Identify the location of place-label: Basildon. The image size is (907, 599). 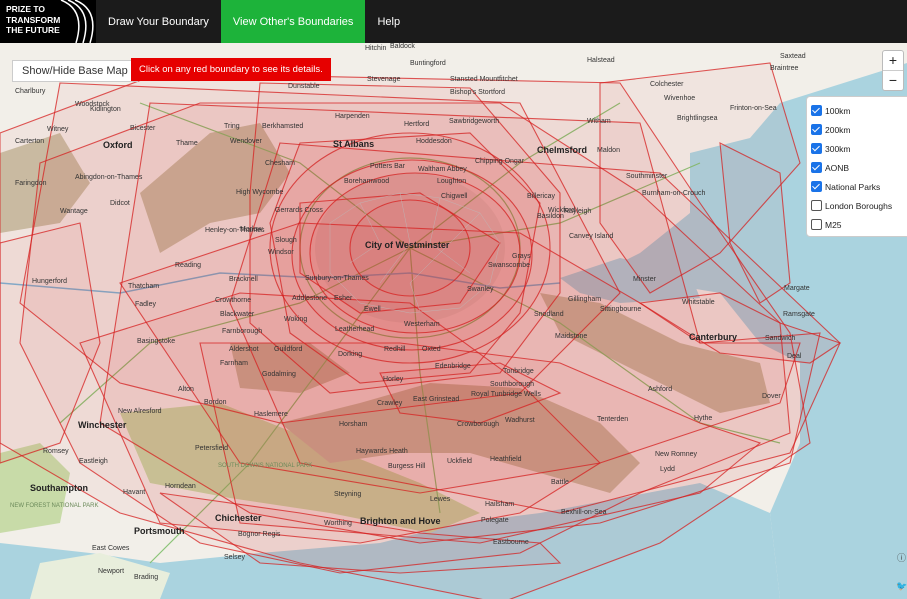
(550, 216).